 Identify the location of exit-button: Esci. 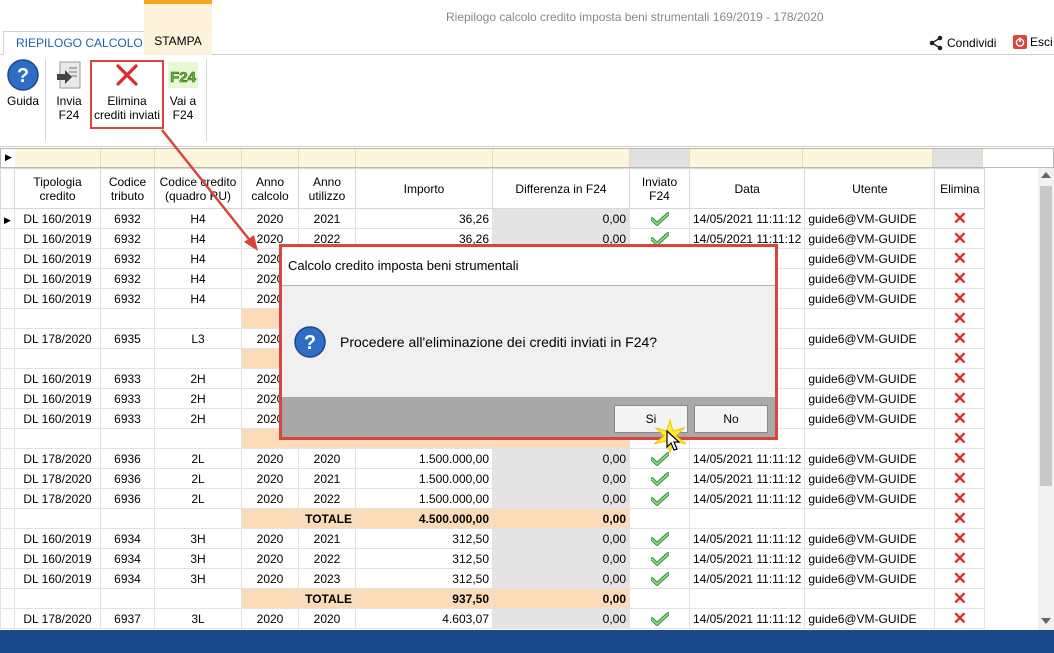
(1033, 42).